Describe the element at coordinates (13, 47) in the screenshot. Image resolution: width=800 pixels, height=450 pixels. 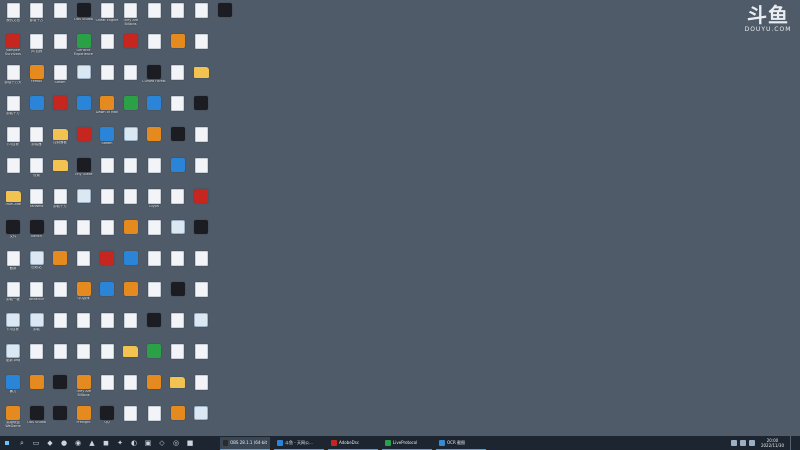
I see `desktop-icon: Vampire Survivors` at that location.